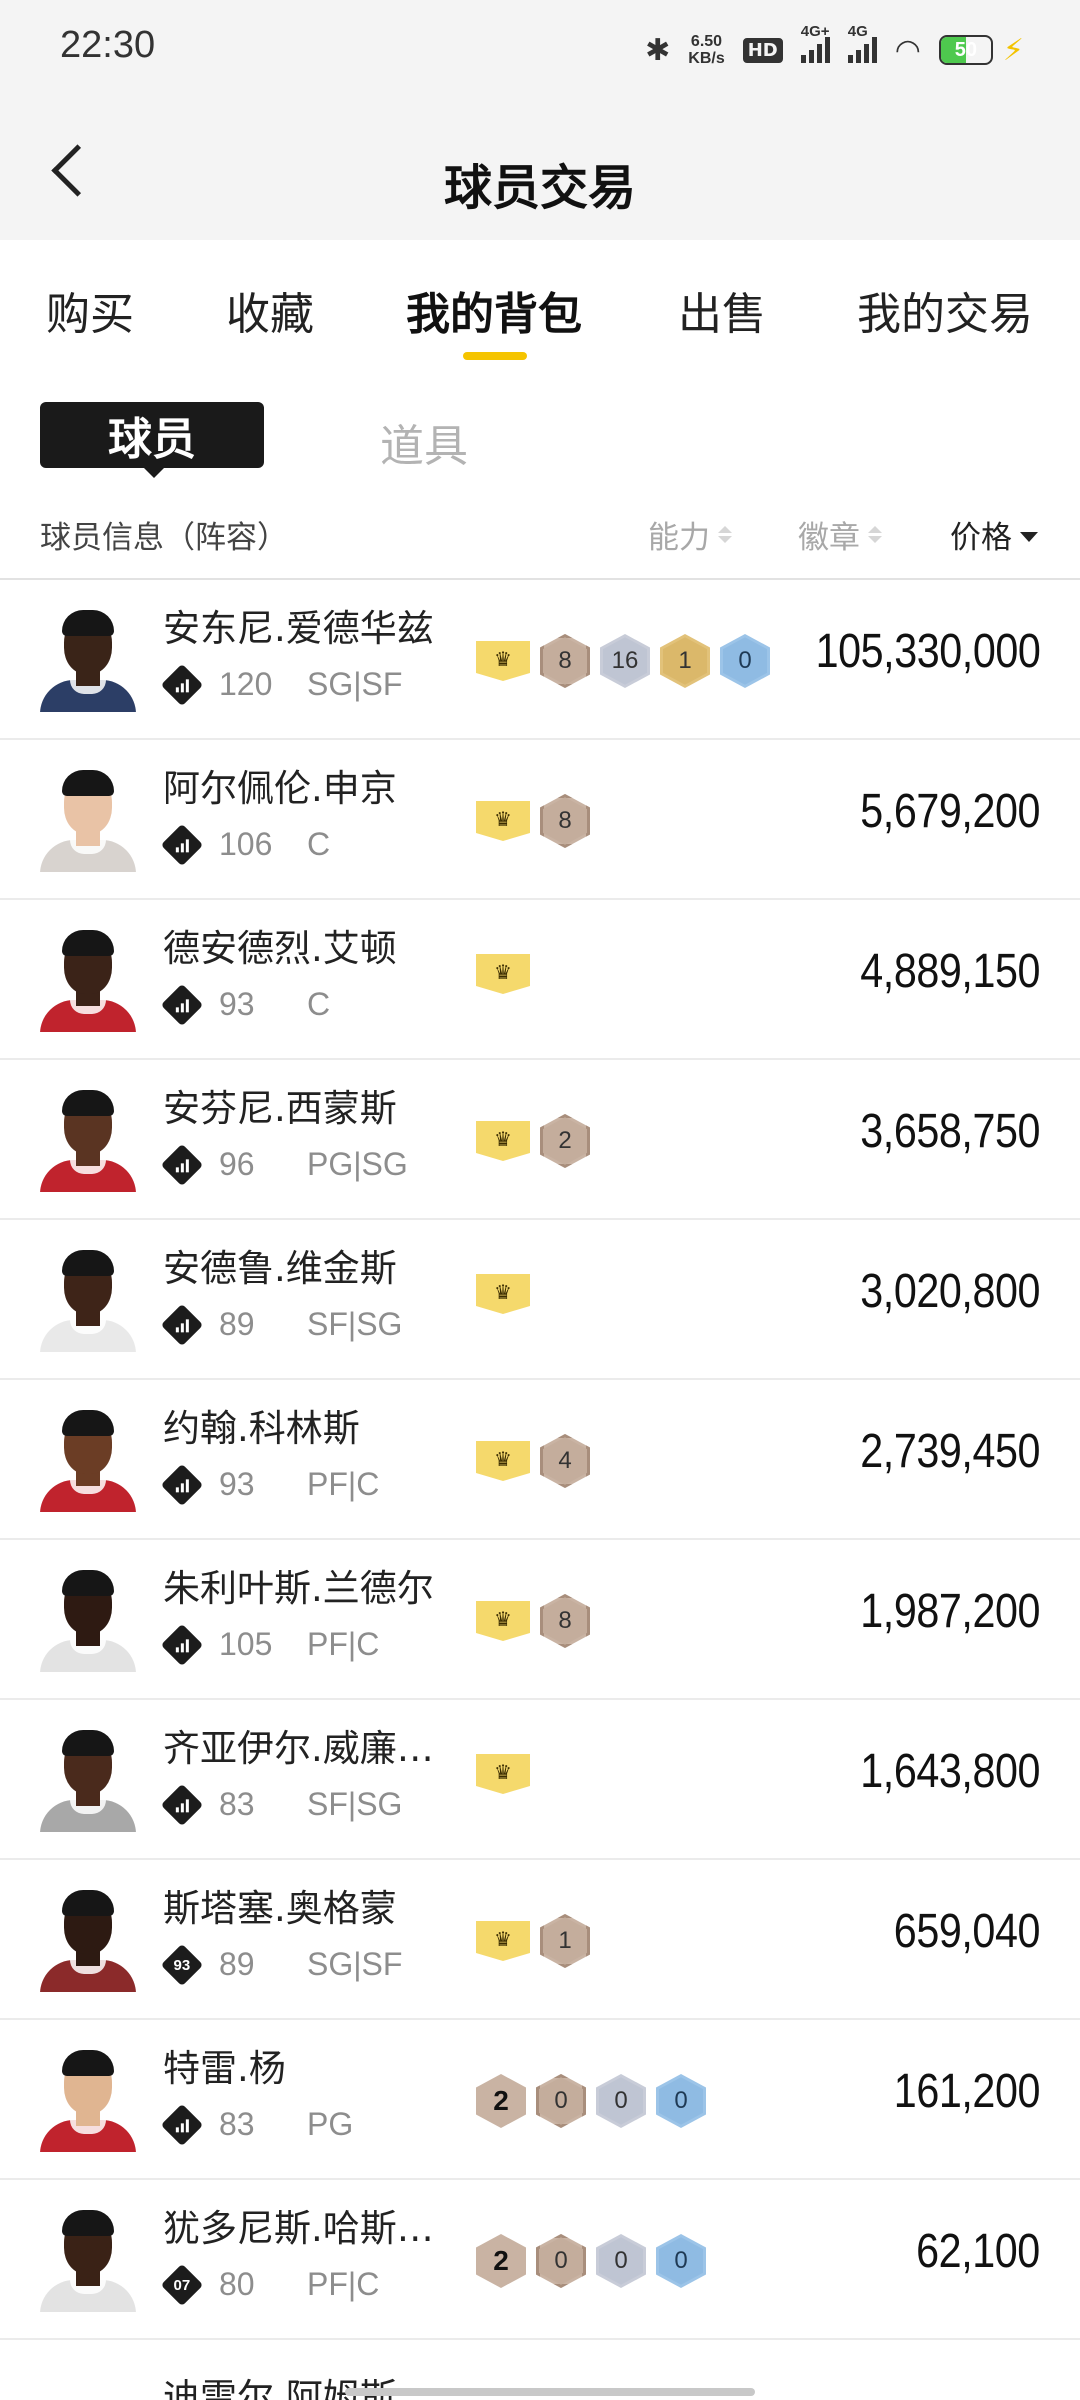  I want to click on player-name: 德安德烈.艾顿, so click(280, 948).